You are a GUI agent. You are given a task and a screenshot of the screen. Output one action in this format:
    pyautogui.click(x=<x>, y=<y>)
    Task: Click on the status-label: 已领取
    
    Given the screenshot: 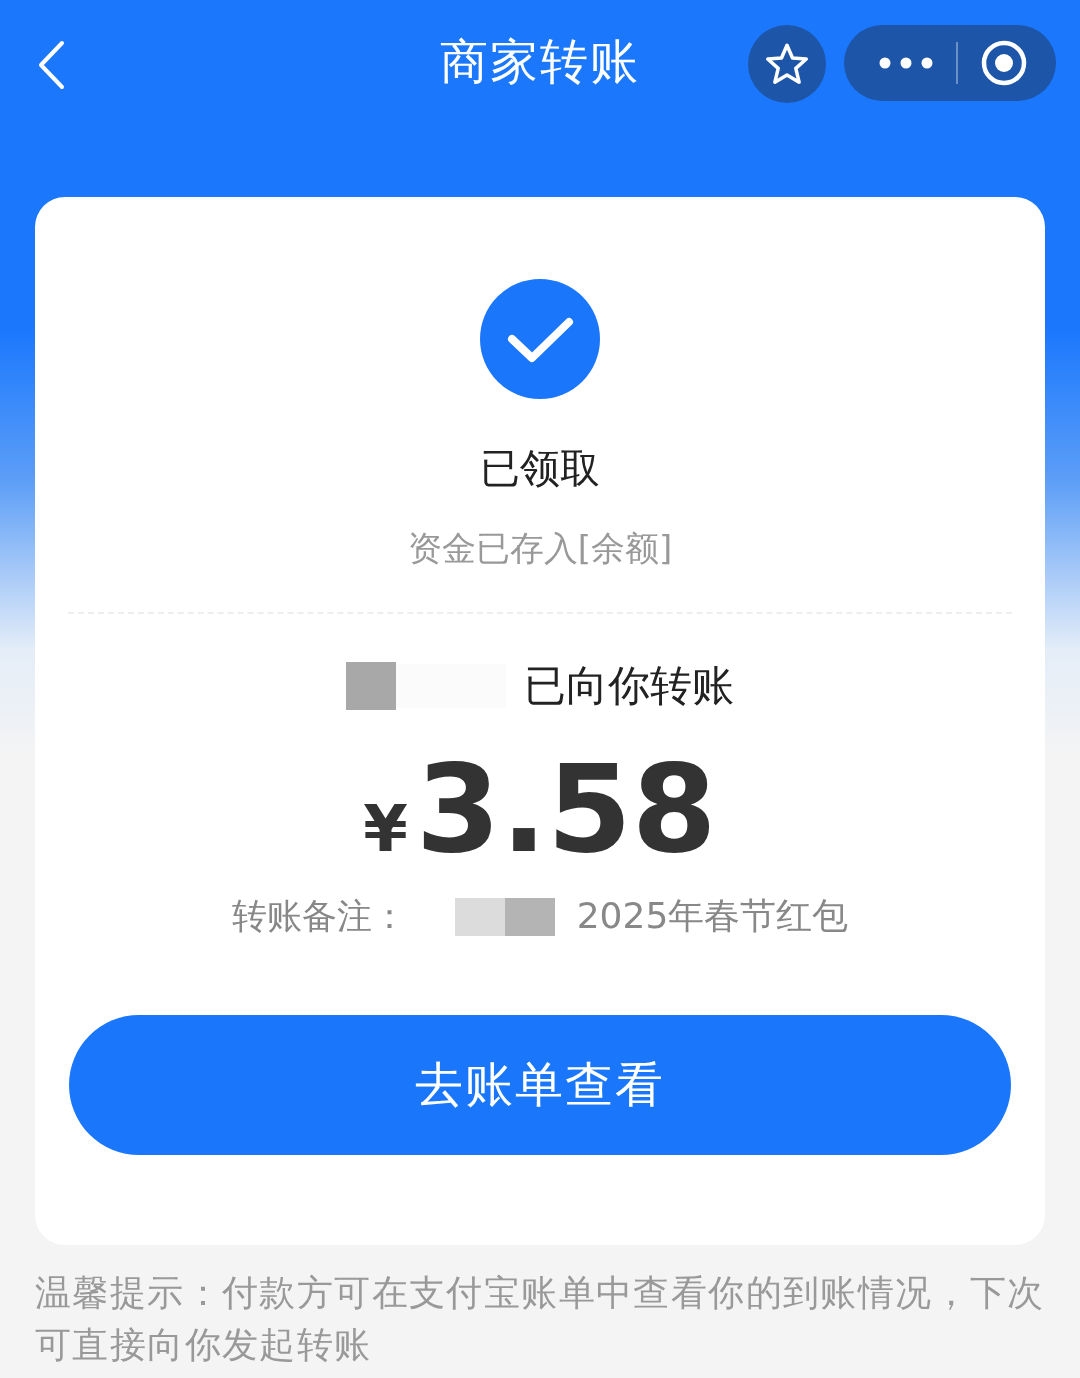 What is the action you would take?
    pyautogui.click(x=540, y=468)
    